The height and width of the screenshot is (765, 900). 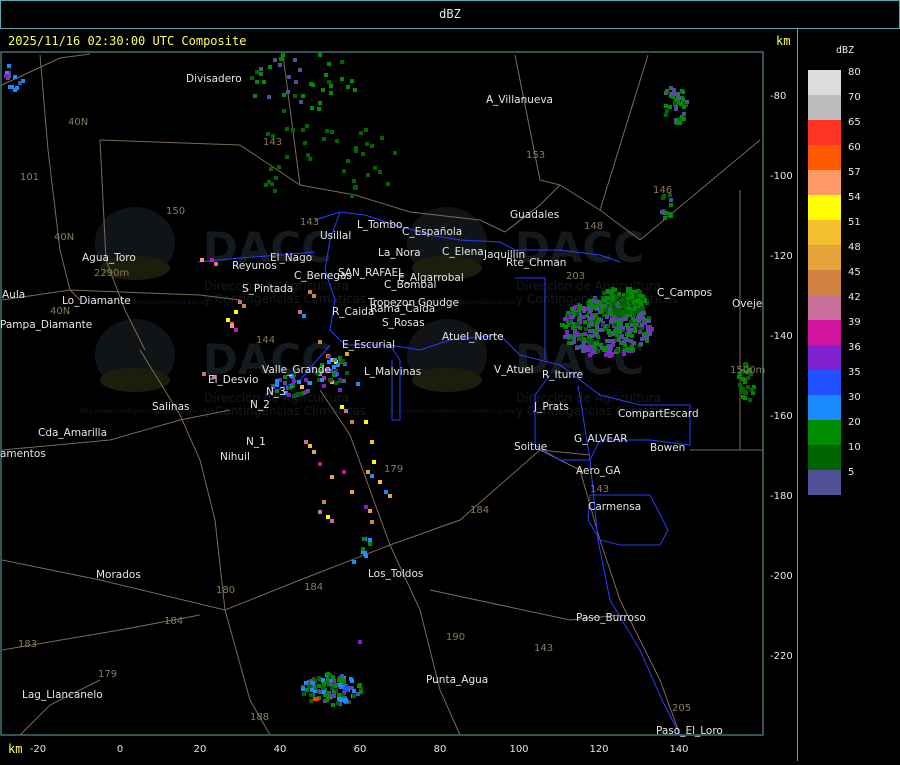 What do you see at coordinates (562, 375) in the screenshot?
I see `place-label: R_Iturre` at bounding box center [562, 375].